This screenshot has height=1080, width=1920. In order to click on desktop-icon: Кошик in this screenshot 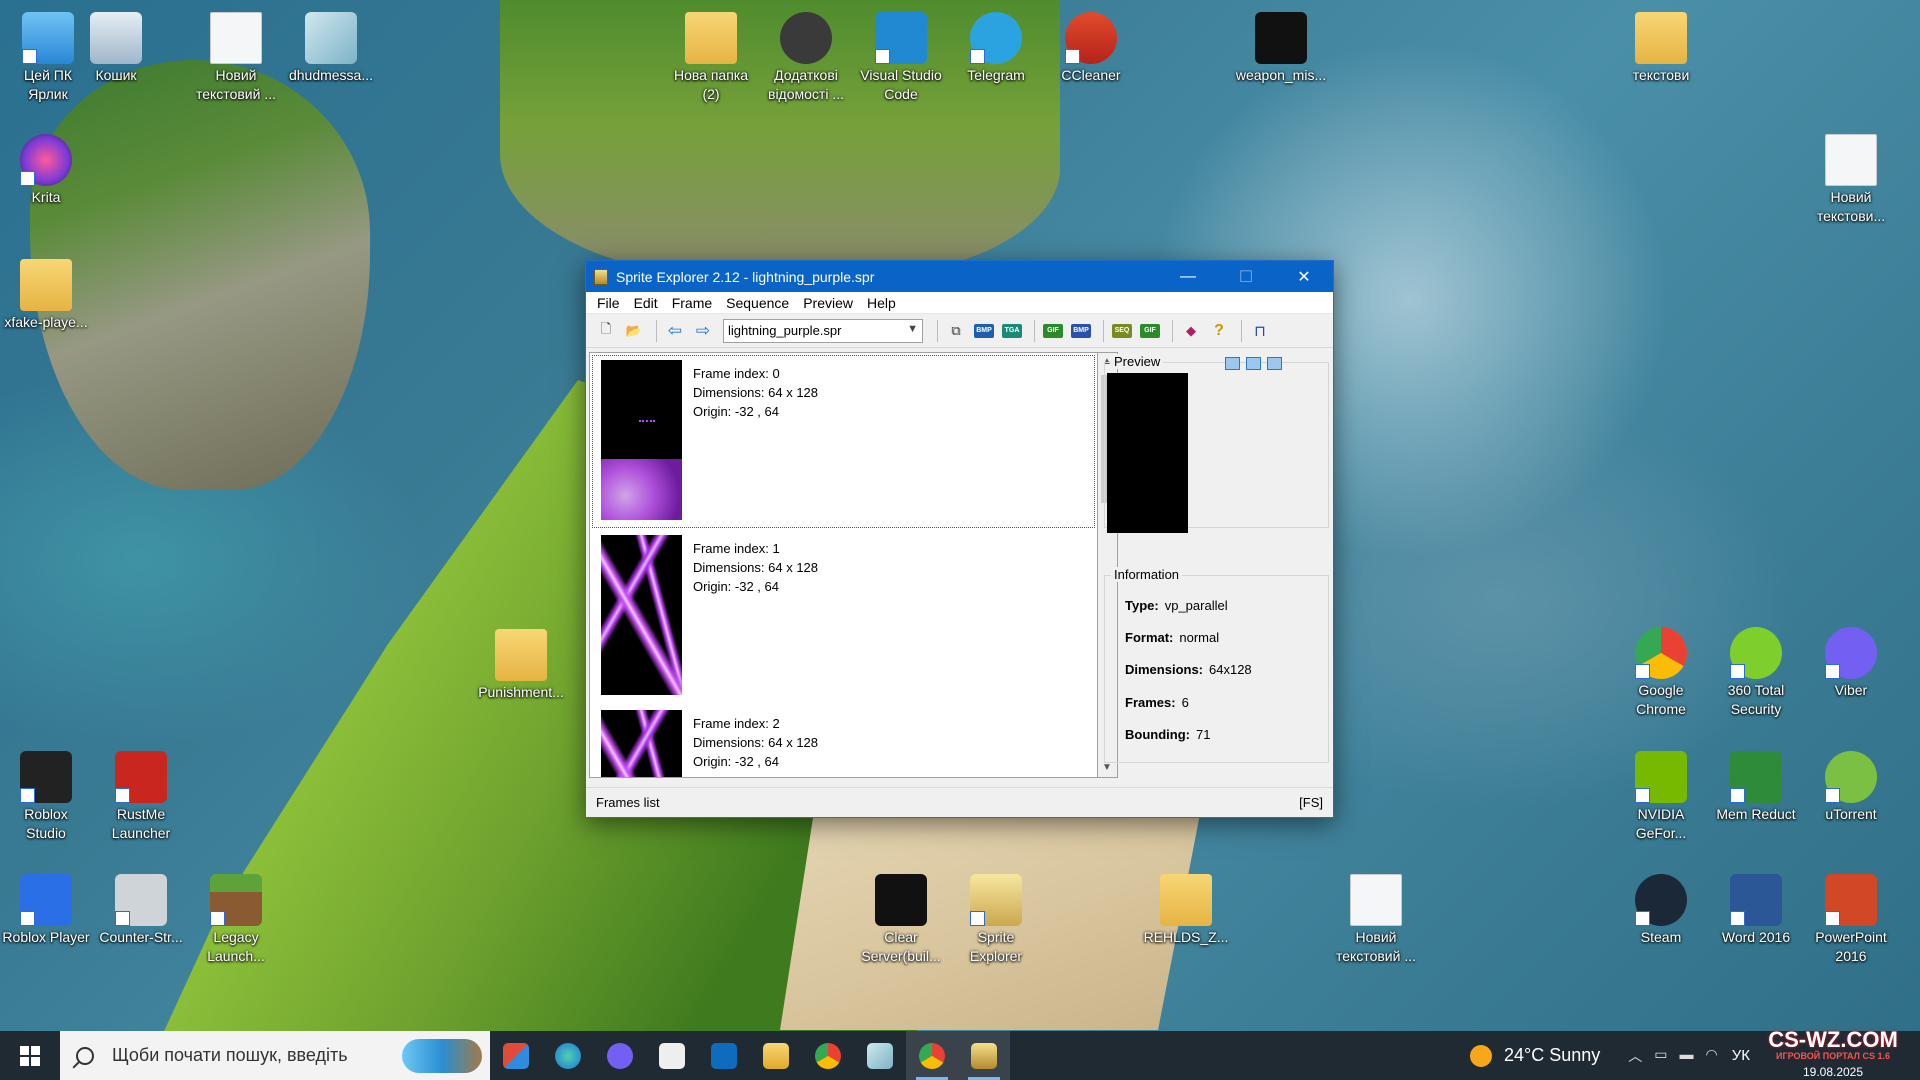, I will do `click(116, 46)`.